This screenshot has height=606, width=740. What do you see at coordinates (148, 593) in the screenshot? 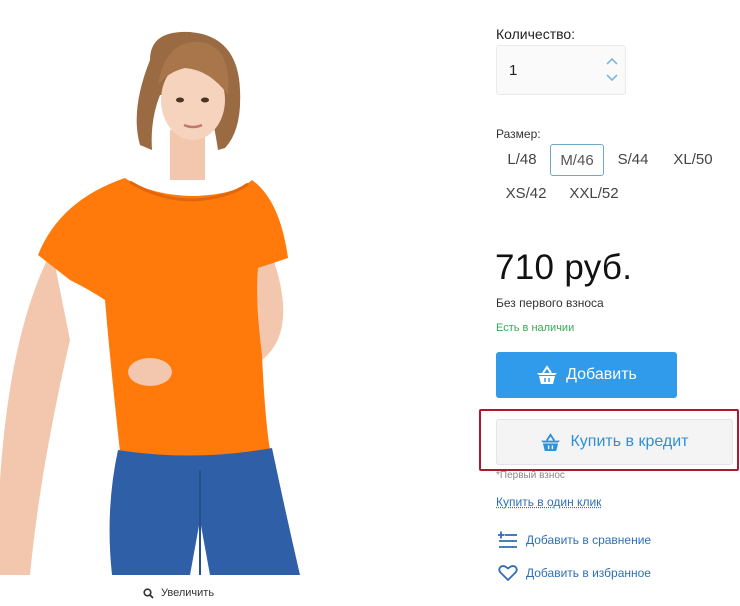
I see `magnifier-icon` at bounding box center [148, 593].